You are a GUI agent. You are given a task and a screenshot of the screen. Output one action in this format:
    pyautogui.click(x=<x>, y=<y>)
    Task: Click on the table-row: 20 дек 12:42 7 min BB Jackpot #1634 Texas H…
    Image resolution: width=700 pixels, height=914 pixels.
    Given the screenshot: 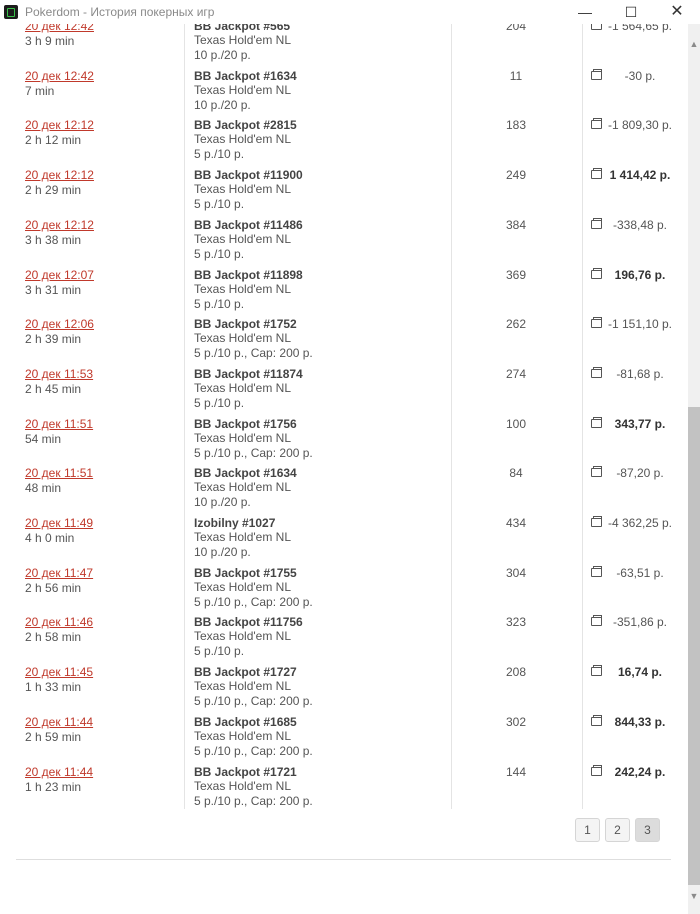 What is the action you would take?
    pyautogui.click(x=344, y=93)
    